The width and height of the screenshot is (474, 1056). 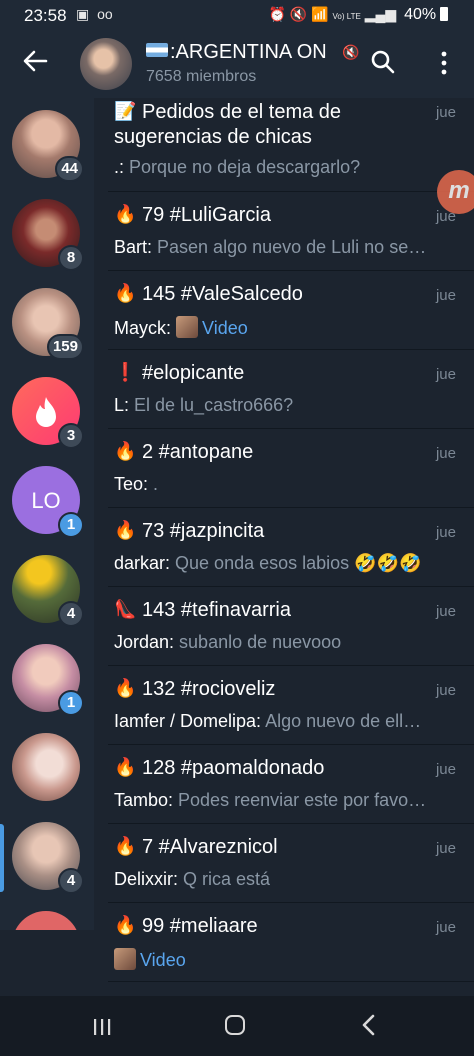 What do you see at coordinates (83, 14) in the screenshot?
I see `image-icon: ▣` at bounding box center [83, 14].